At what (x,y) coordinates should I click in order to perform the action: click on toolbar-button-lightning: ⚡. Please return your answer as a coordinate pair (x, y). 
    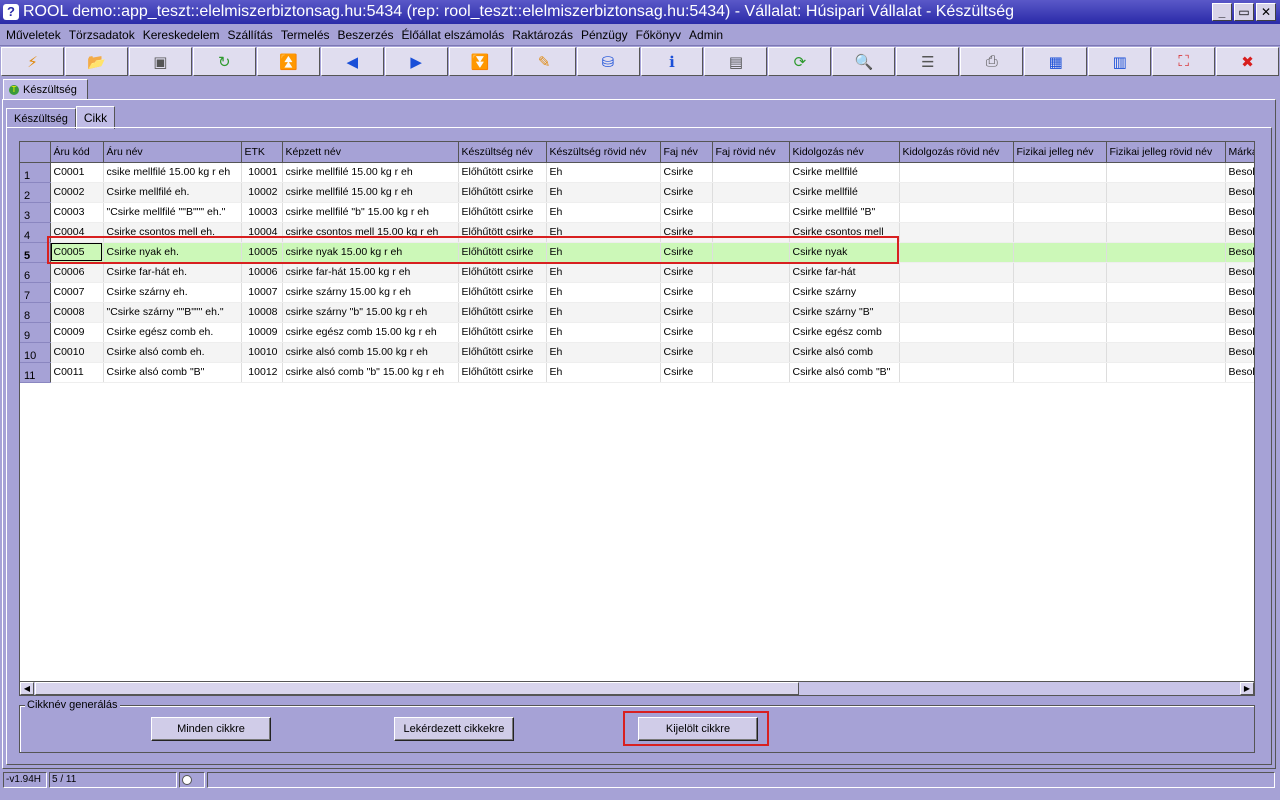
    Looking at the image, I should click on (32, 61).